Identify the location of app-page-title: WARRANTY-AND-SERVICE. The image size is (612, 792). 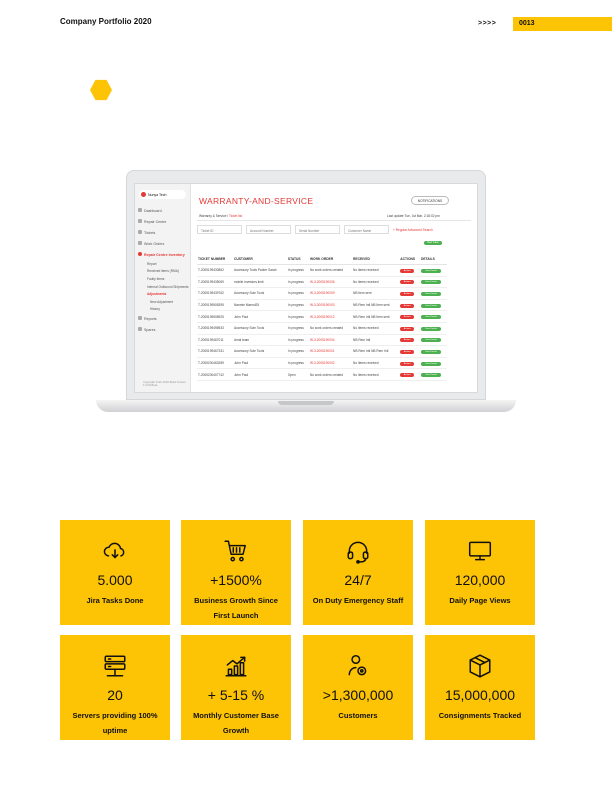
(256, 201).